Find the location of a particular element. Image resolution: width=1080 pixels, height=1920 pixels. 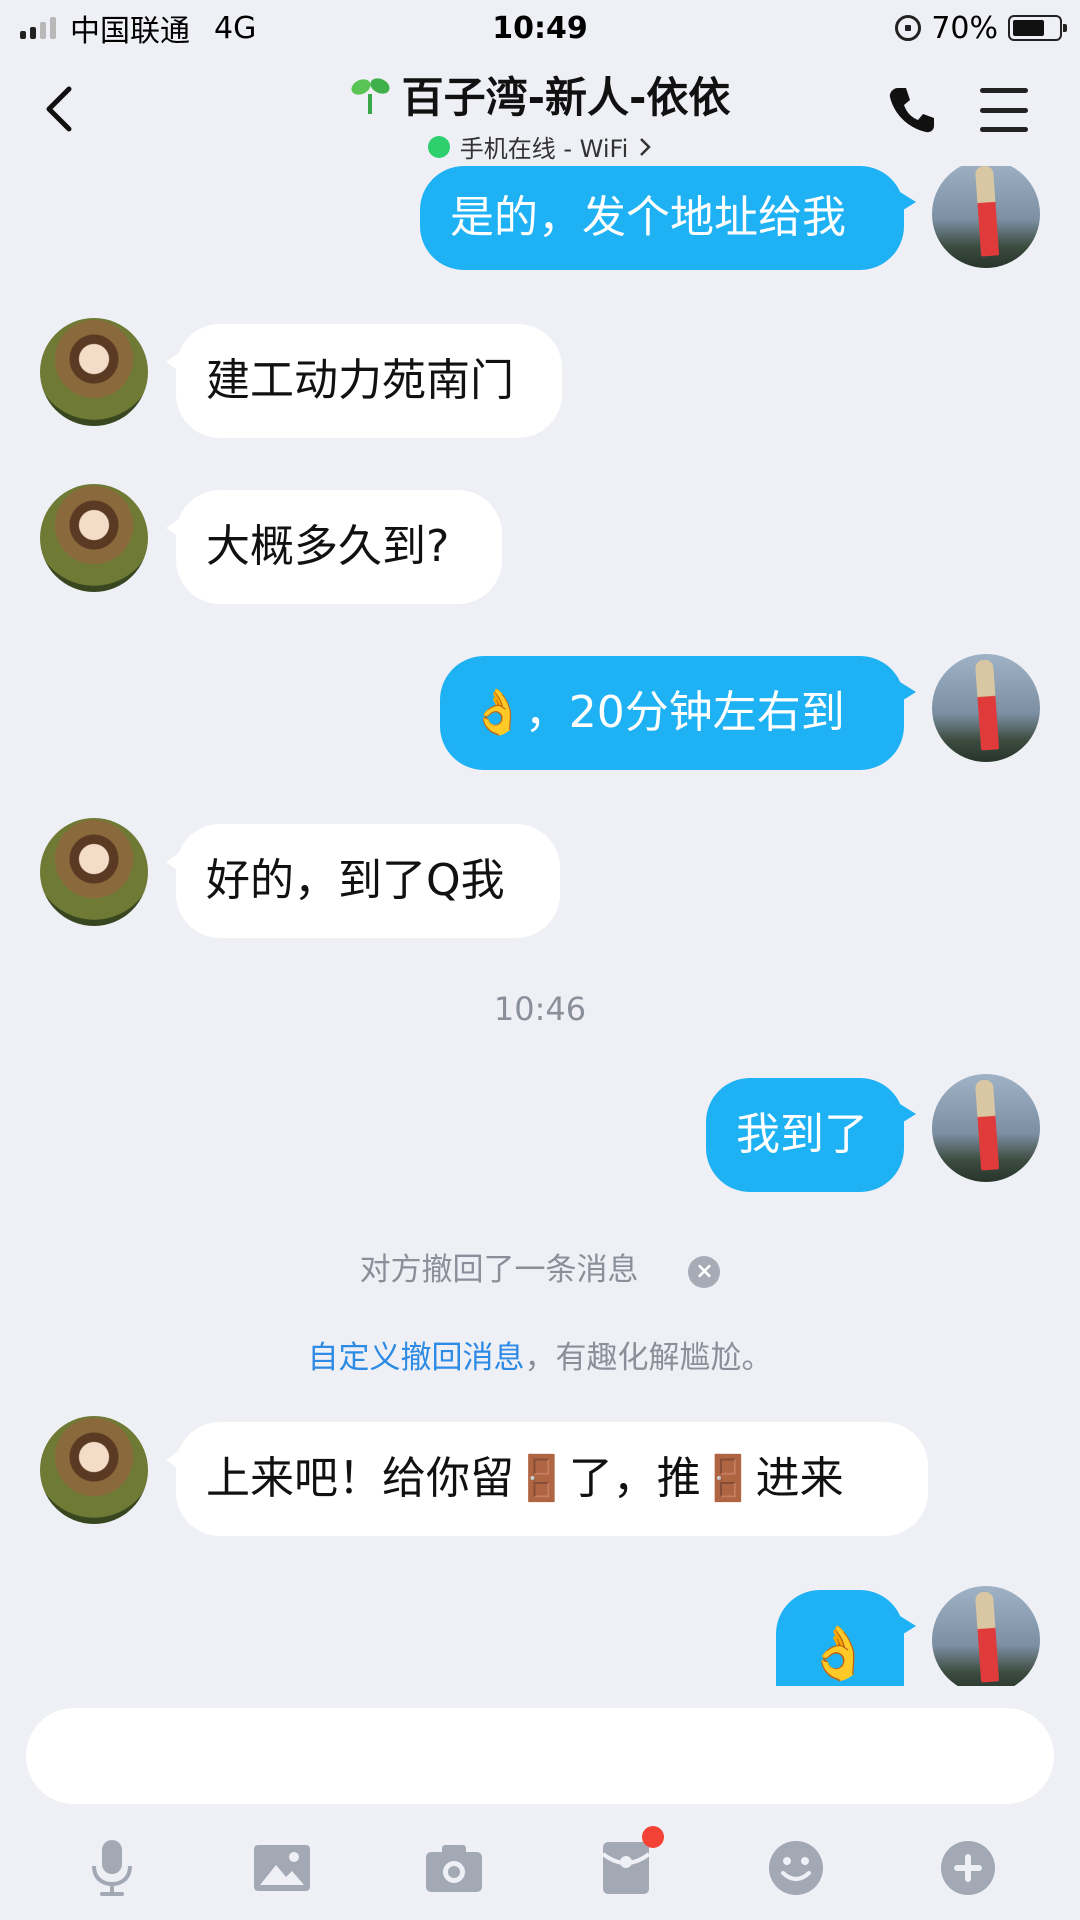

emoji-button is located at coordinates (796, 1868).